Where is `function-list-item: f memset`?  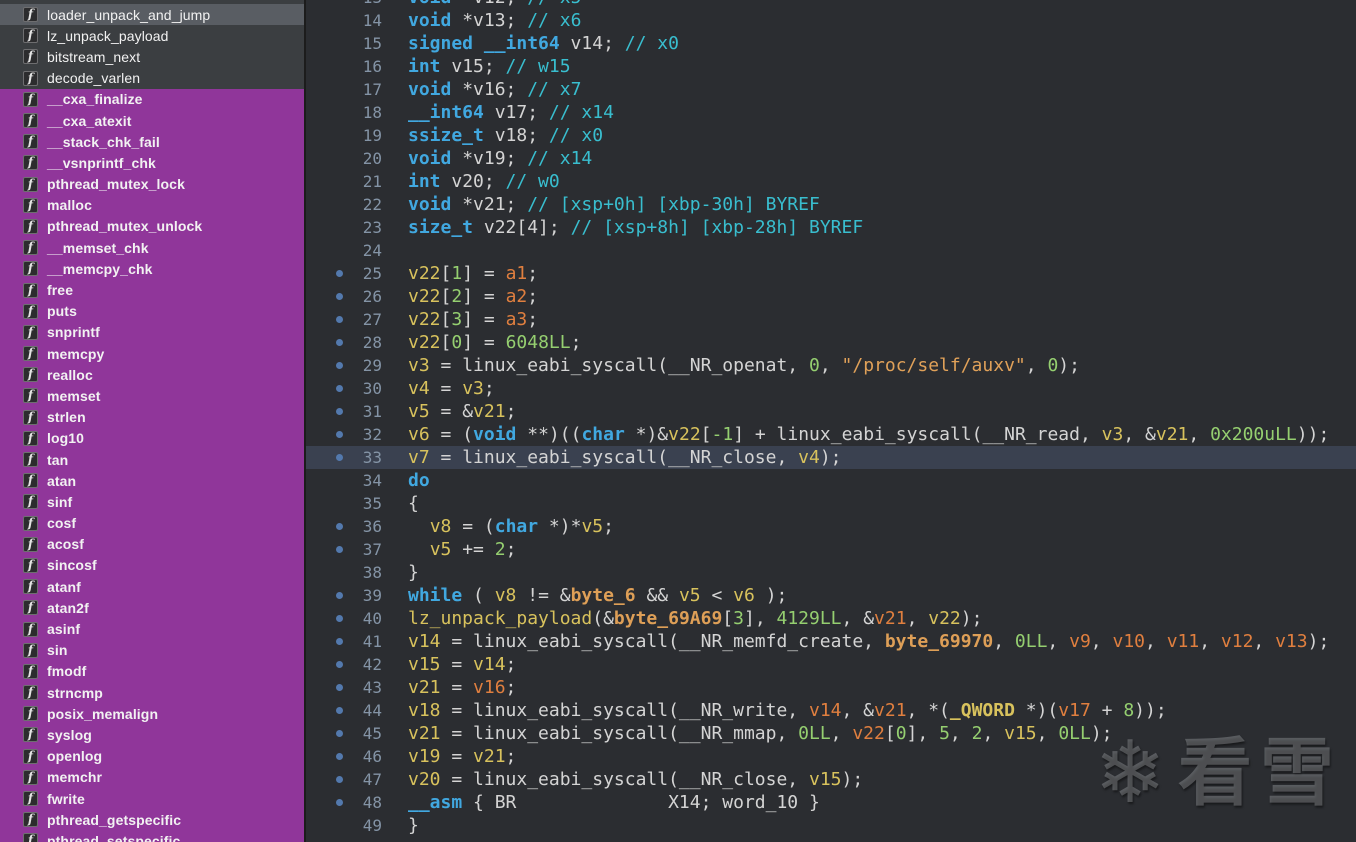
function-list-item: f memset is located at coordinates (152, 396).